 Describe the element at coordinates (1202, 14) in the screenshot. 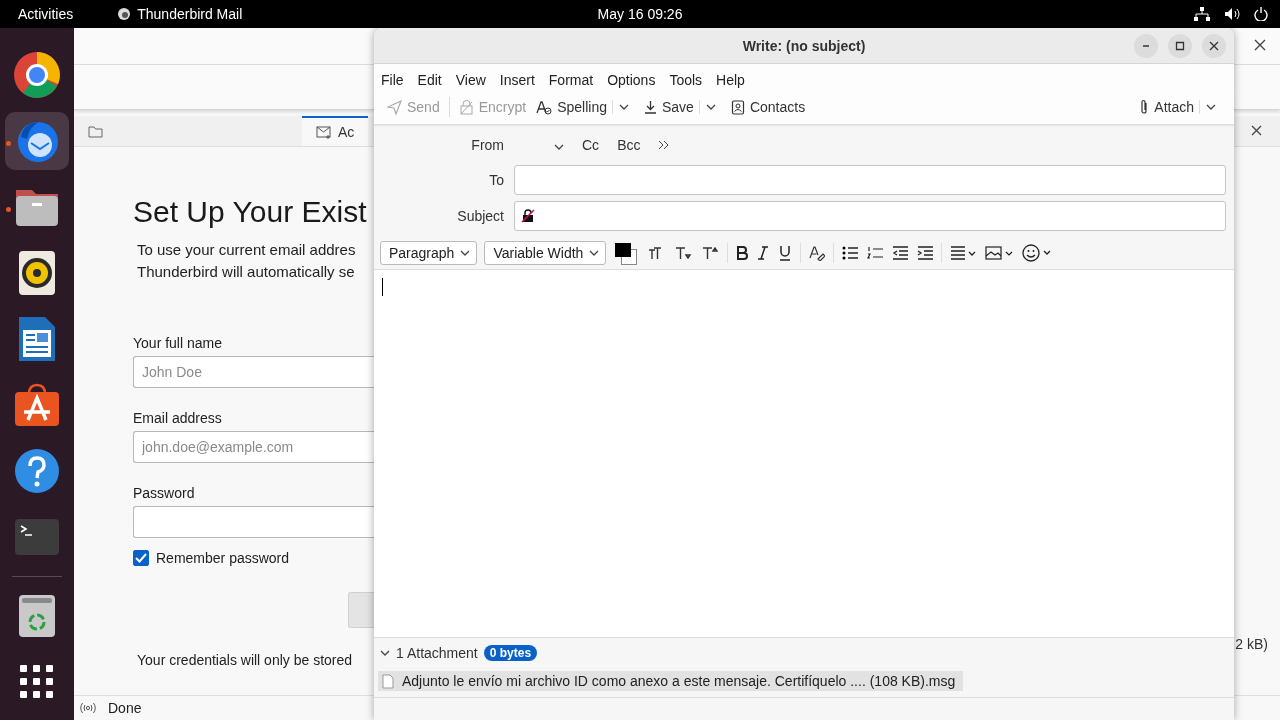

I see `network-icon` at that location.